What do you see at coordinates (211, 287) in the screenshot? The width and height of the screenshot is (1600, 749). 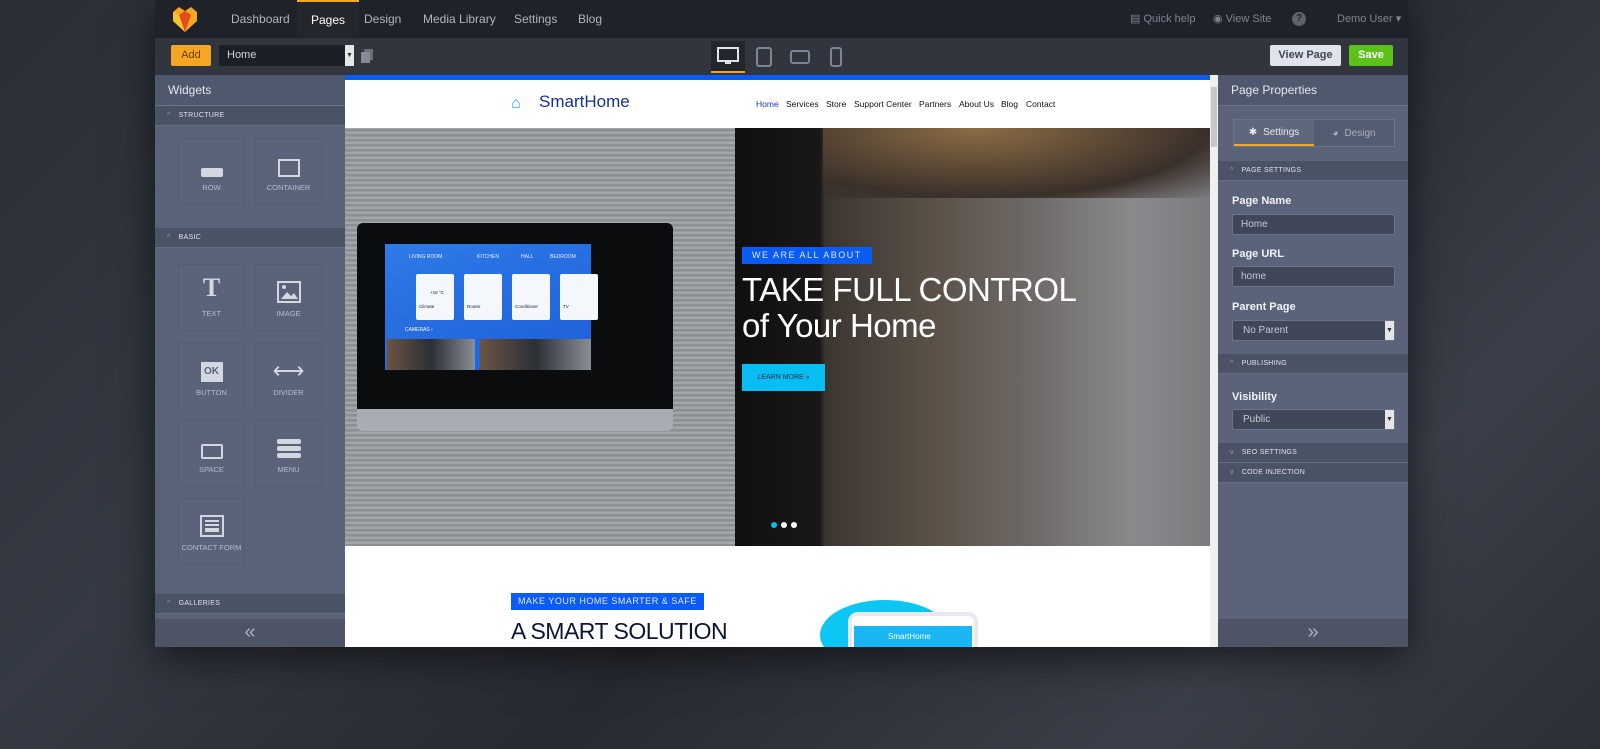 I see `text-icon: T` at bounding box center [211, 287].